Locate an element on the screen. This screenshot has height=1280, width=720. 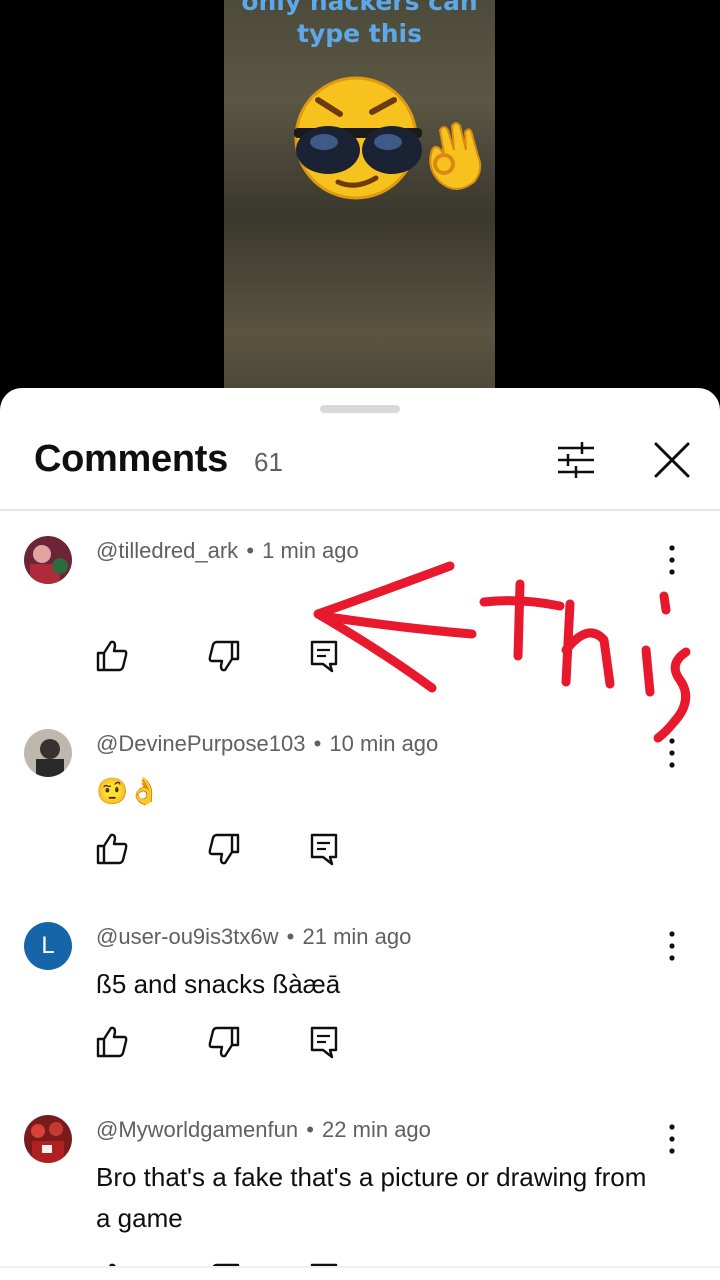
comment-meta: @user-ou9is3tx6w • 21 min ago is located at coordinates (253, 937).